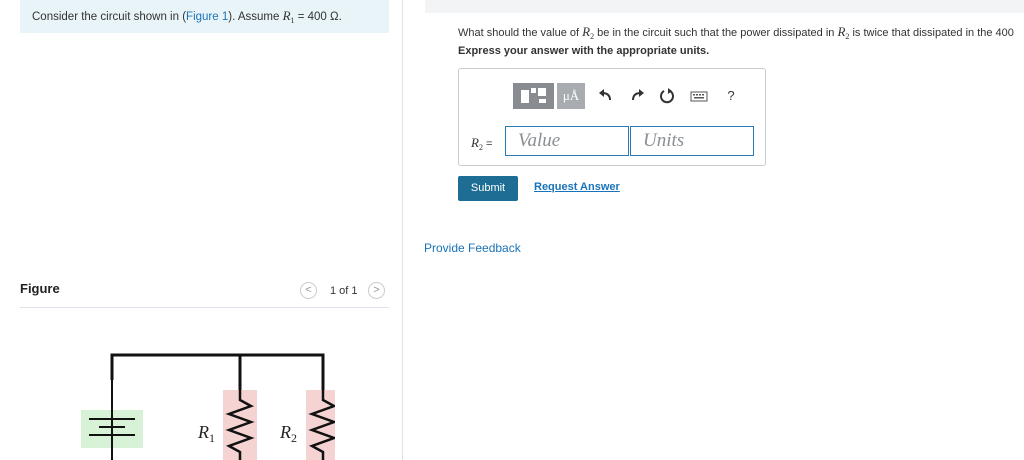  What do you see at coordinates (577, 187) in the screenshot?
I see `request-answer-link: Request Answer` at bounding box center [577, 187].